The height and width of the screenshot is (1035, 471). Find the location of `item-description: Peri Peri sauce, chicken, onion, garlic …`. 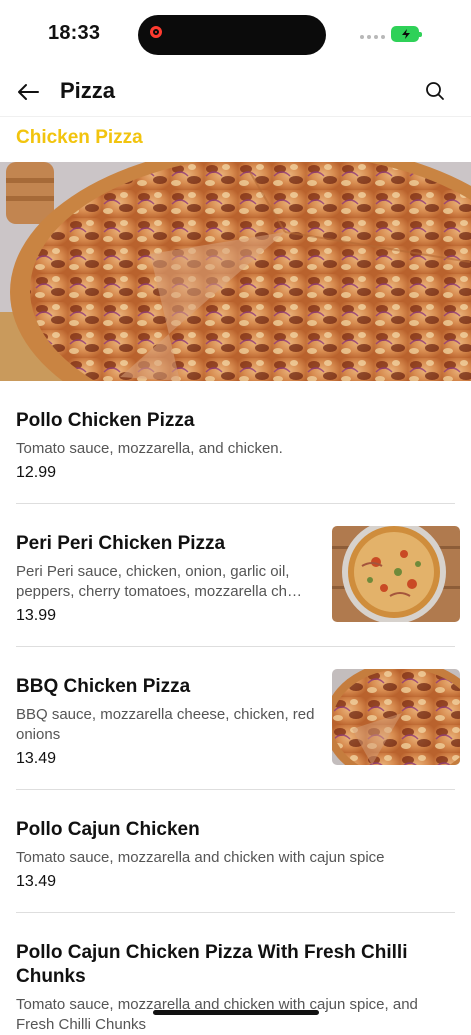

item-description: Peri Peri sauce, chicken, onion, garlic … is located at coordinates (159, 581).